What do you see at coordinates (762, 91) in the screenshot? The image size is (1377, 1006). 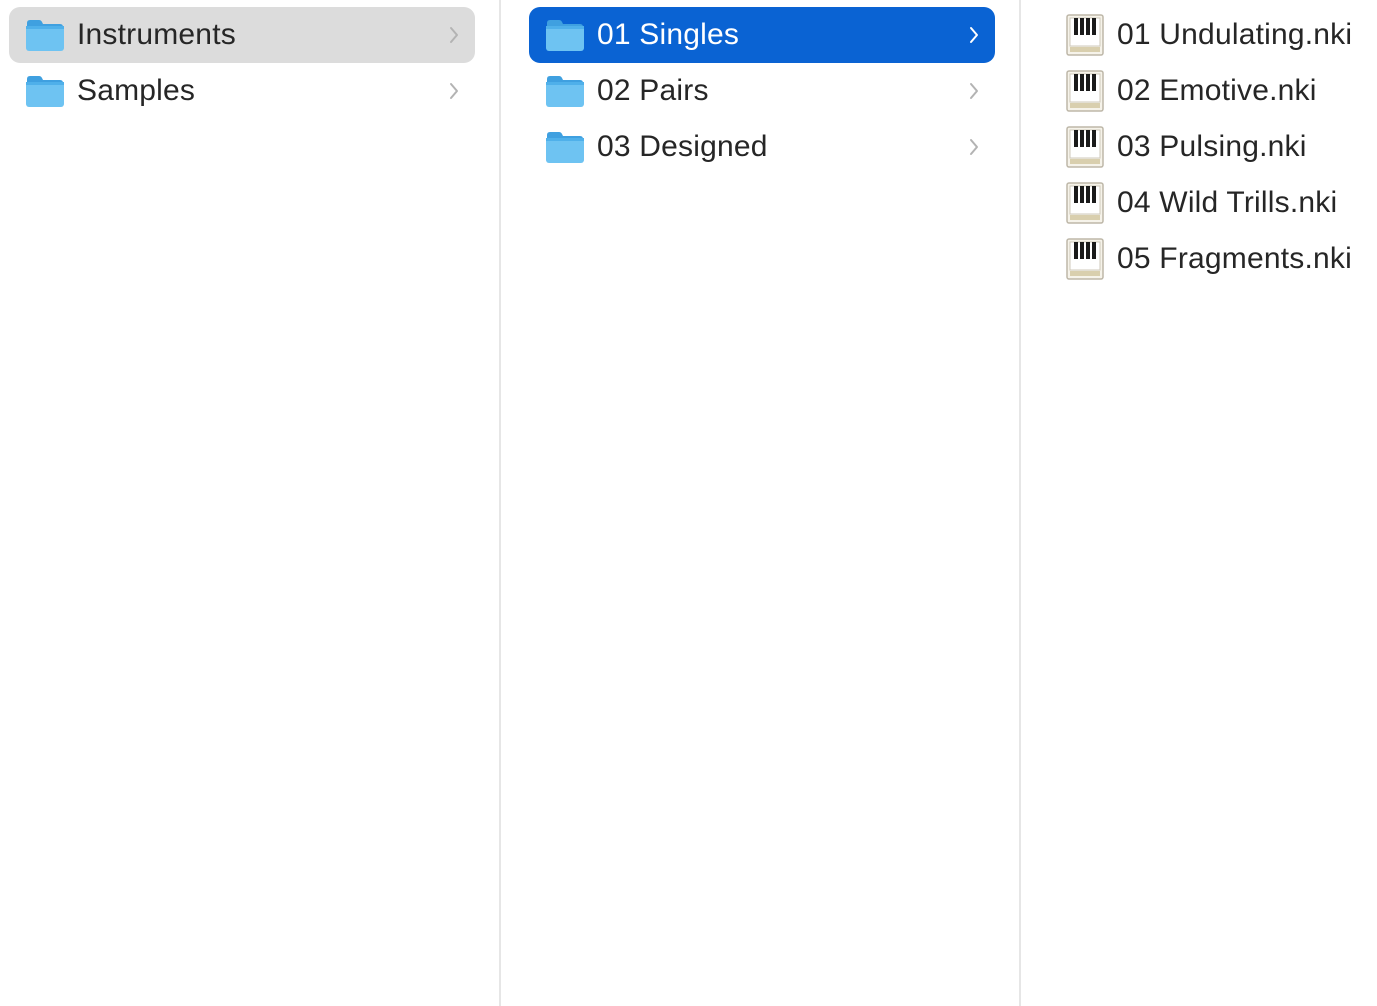 I see `folder-row-02-pairs: 02 Pairs` at bounding box center [762, 91].